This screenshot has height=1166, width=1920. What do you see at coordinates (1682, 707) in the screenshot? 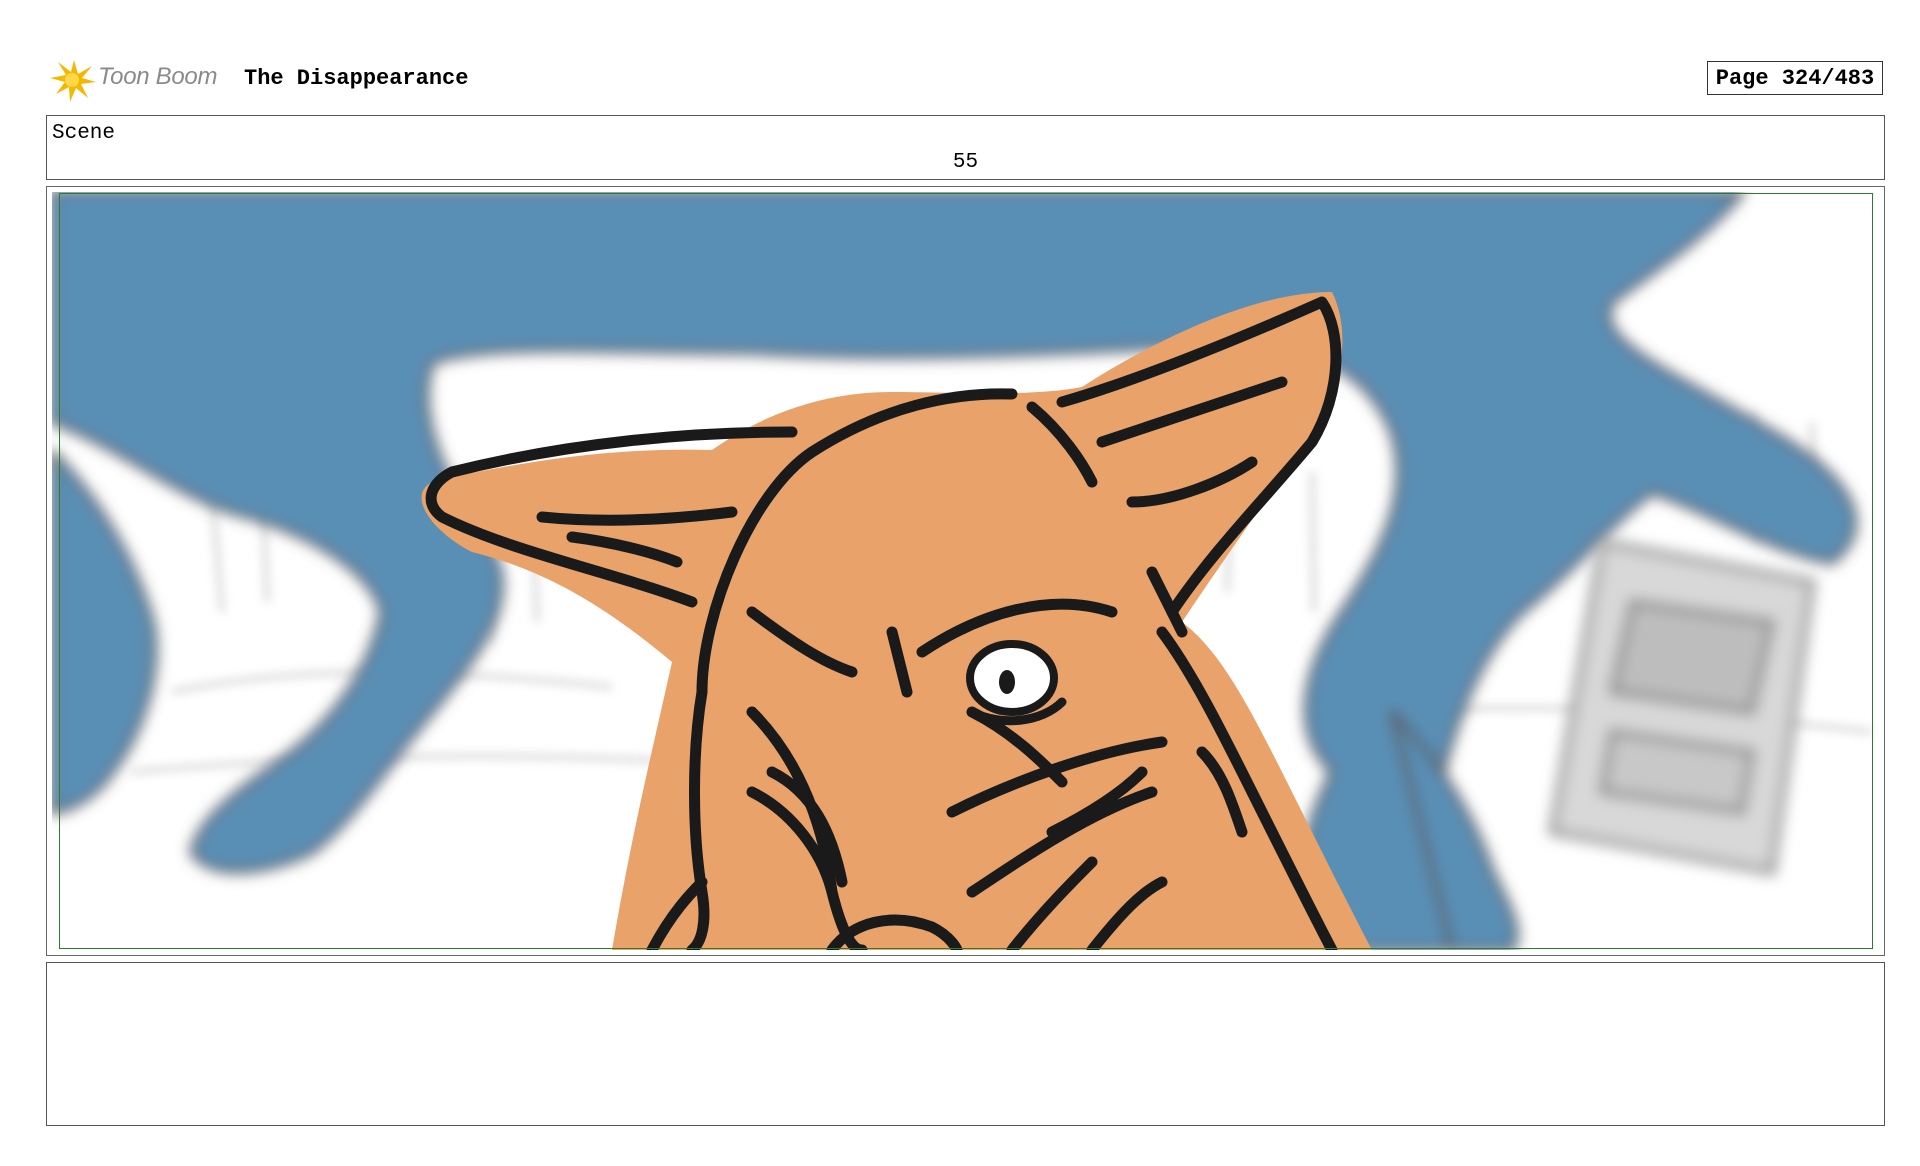
I see `background-machine` at bounding box center [1682, 707].